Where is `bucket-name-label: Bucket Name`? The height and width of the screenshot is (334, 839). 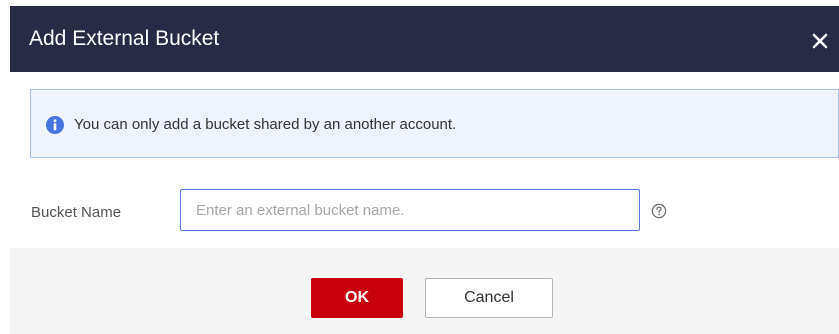
bucket-name-label: Bucket Name is located at coordinates (76, 212).